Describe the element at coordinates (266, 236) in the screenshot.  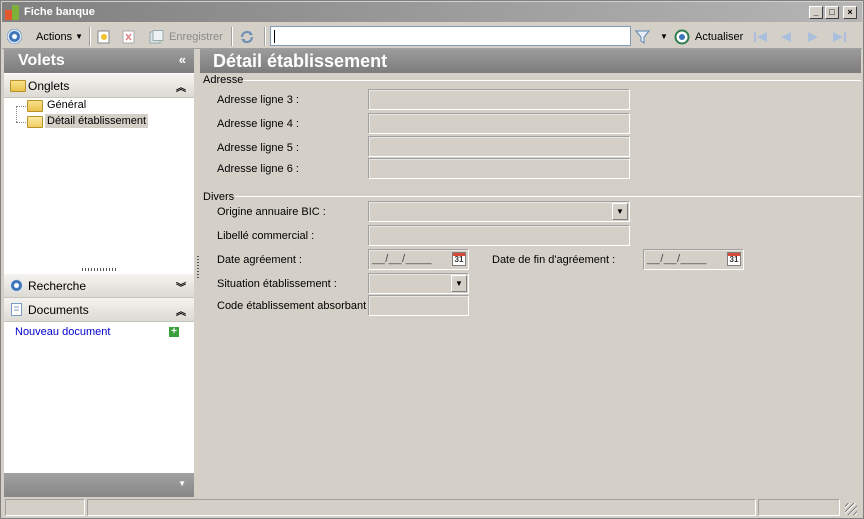
I see `libelle-commercial-label: Libellé commercial :` at that location.